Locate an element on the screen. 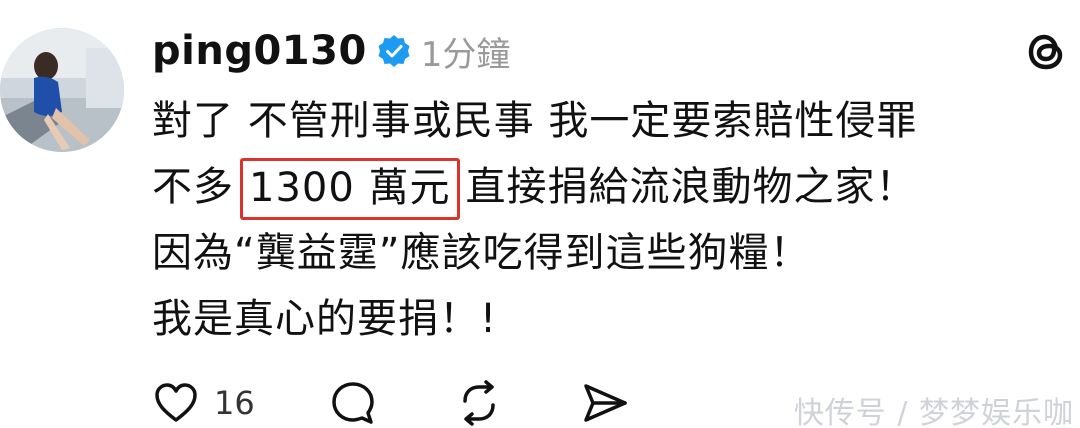 The image size is (1080, 428). watermark: 快传号 / 梦梦娱乐咖 is located at coordinates (933, 412).